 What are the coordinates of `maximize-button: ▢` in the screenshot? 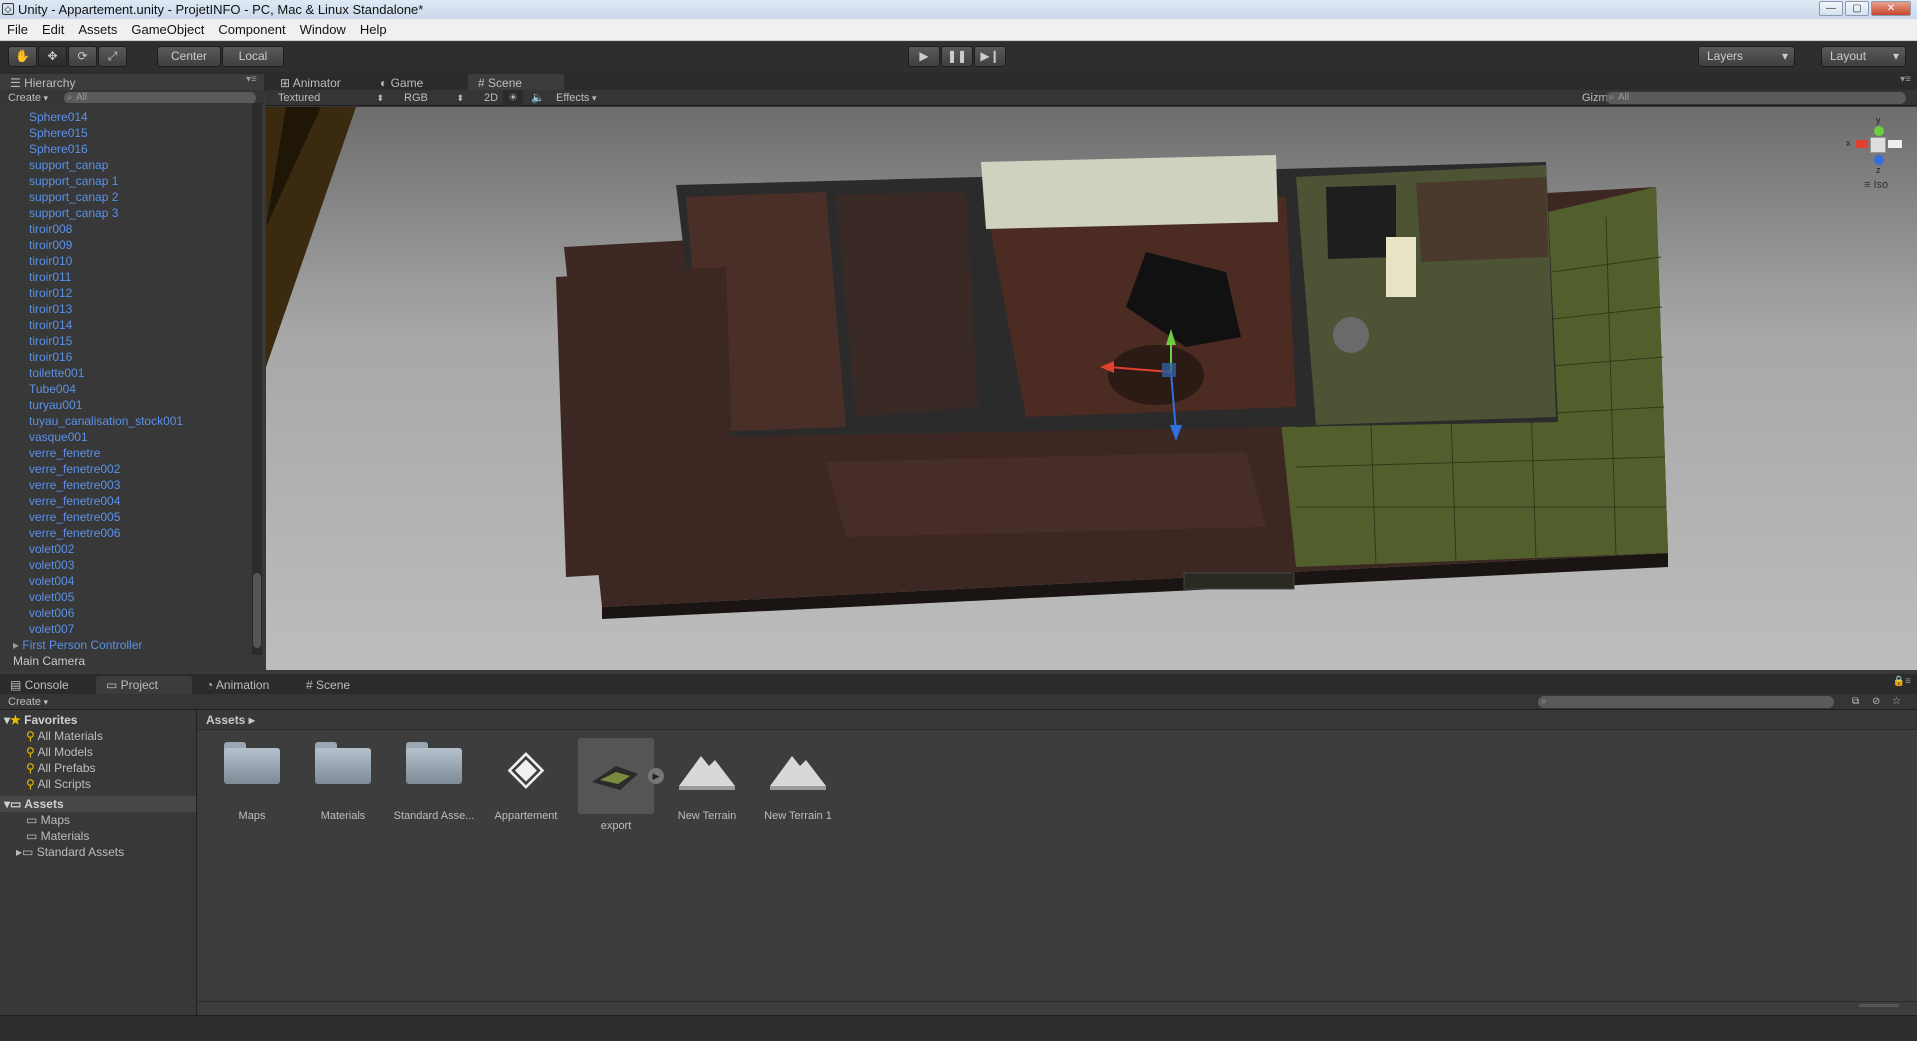 It's located at (1857, 8).